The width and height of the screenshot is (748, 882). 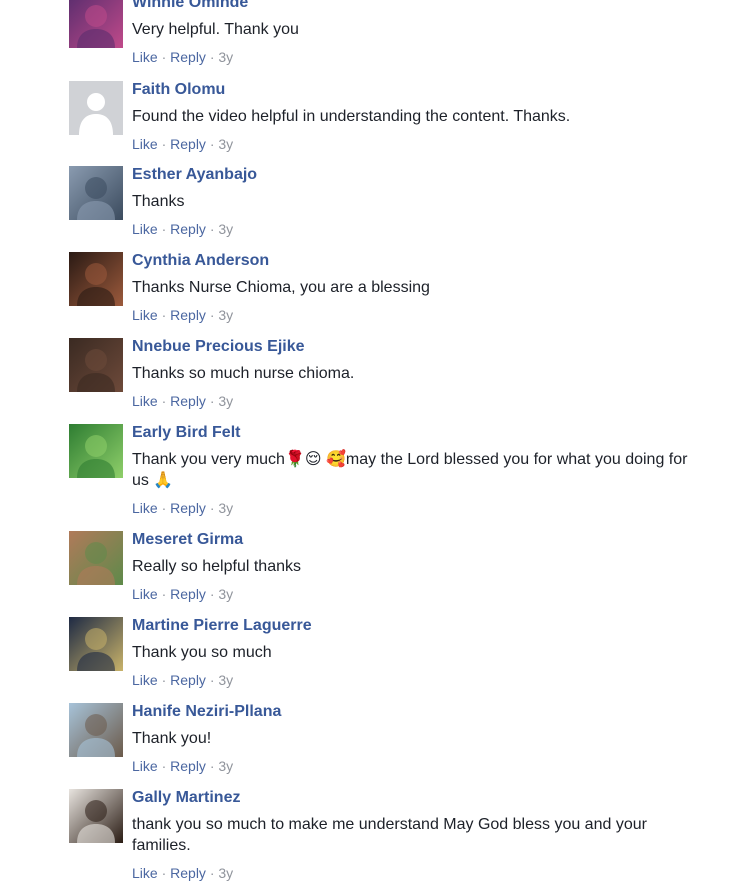 What do you see at coordinates (412, 798) in the screenshot?
I see `comment-author-link: Gally Martinez` at bounding box center [412, 798].